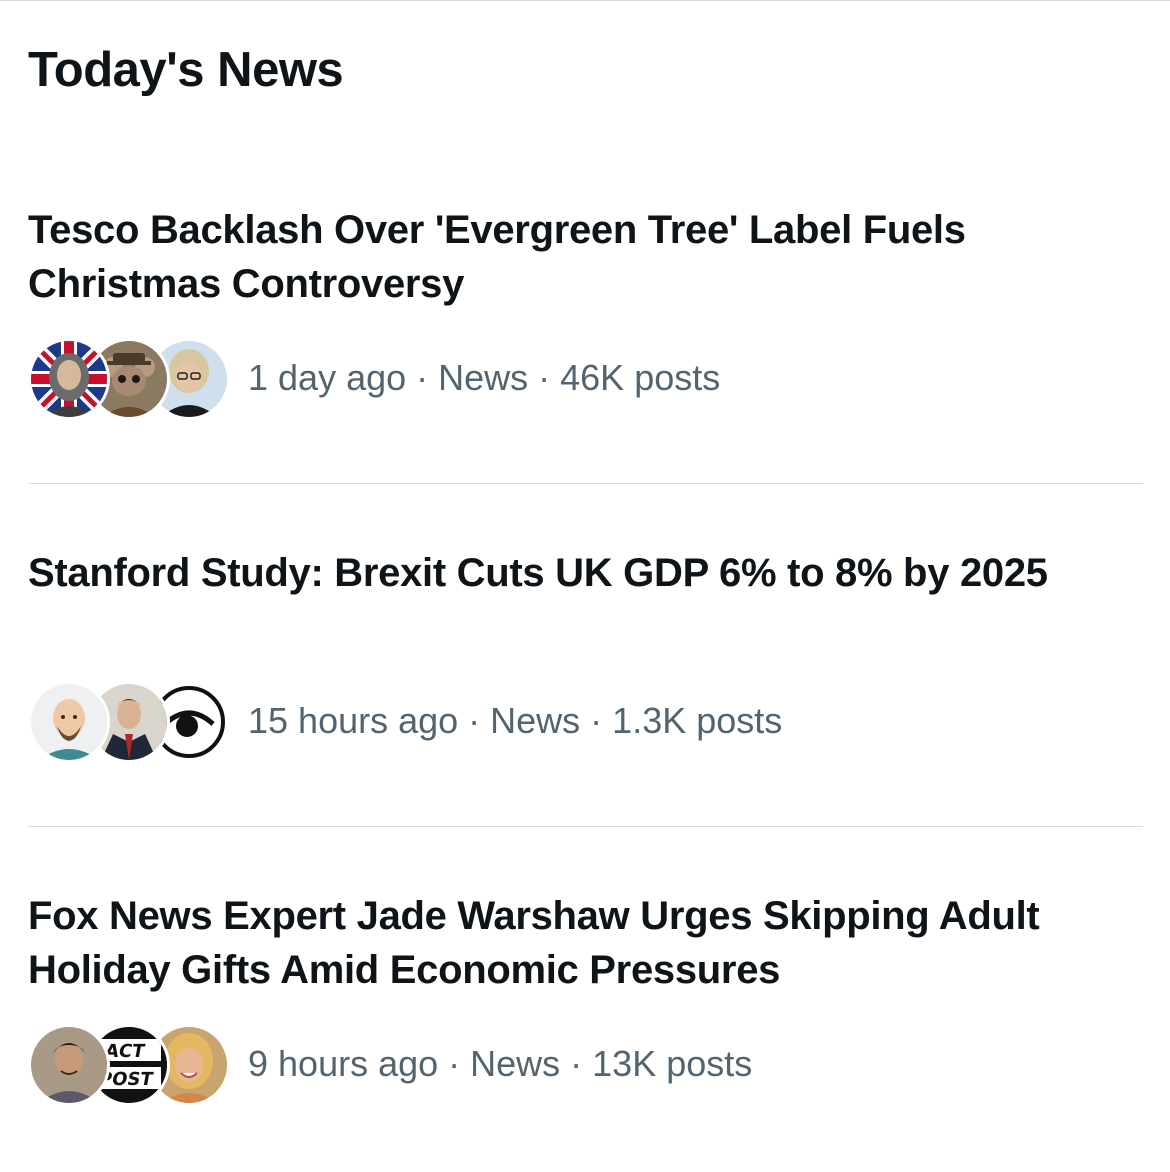  I want to click on section-title: Today's News, so click(186, 70).